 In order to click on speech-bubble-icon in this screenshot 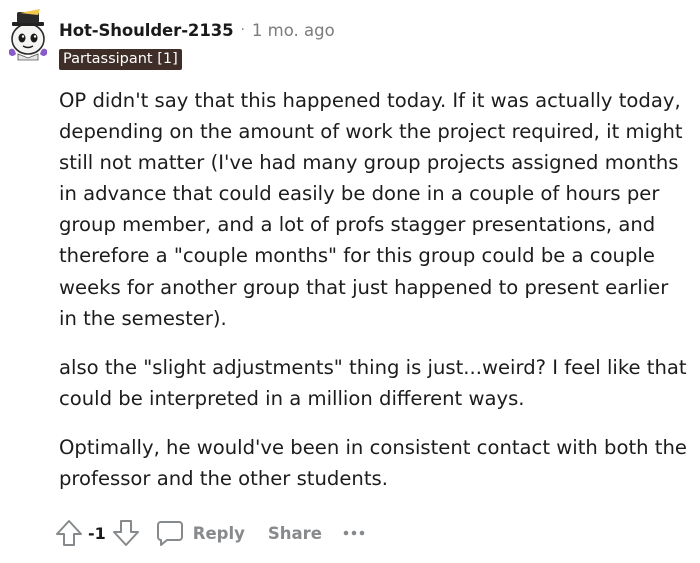, I will do `click(169, 533)`.